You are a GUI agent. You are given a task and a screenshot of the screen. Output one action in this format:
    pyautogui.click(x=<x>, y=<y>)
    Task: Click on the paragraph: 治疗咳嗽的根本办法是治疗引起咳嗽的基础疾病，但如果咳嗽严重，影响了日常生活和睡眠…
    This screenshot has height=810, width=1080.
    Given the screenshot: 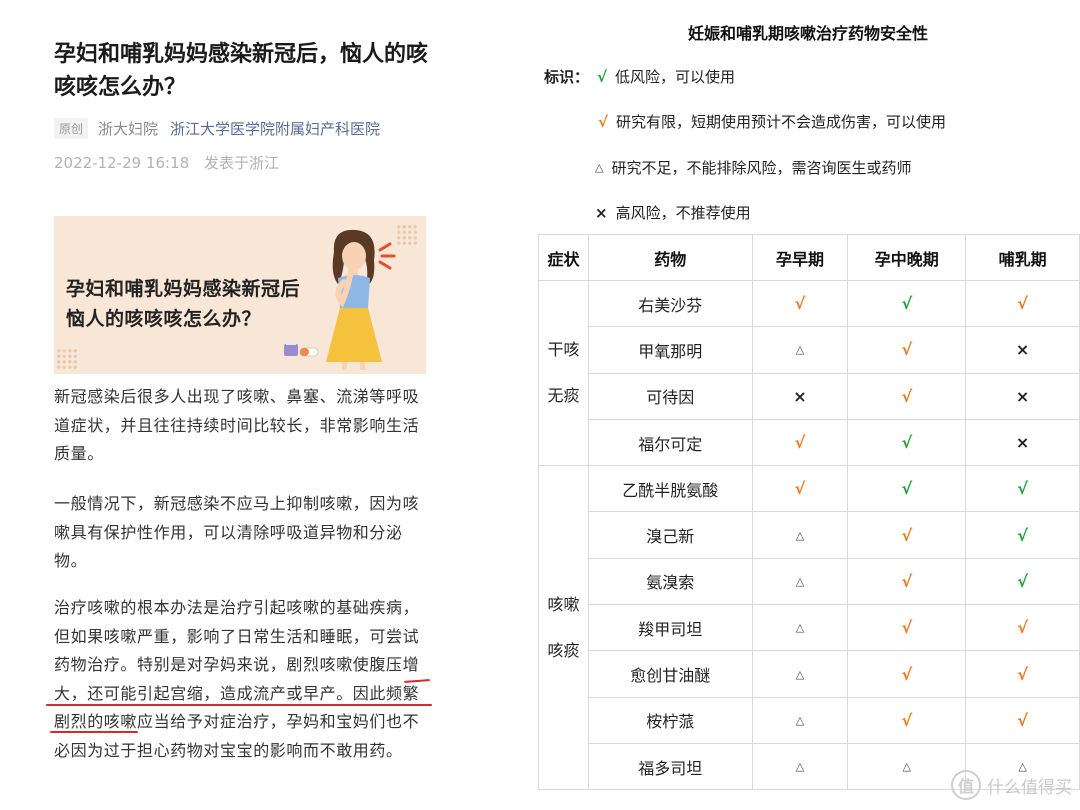 What is the action you would take?
    pyautogui.click(x=237, y=679)
    